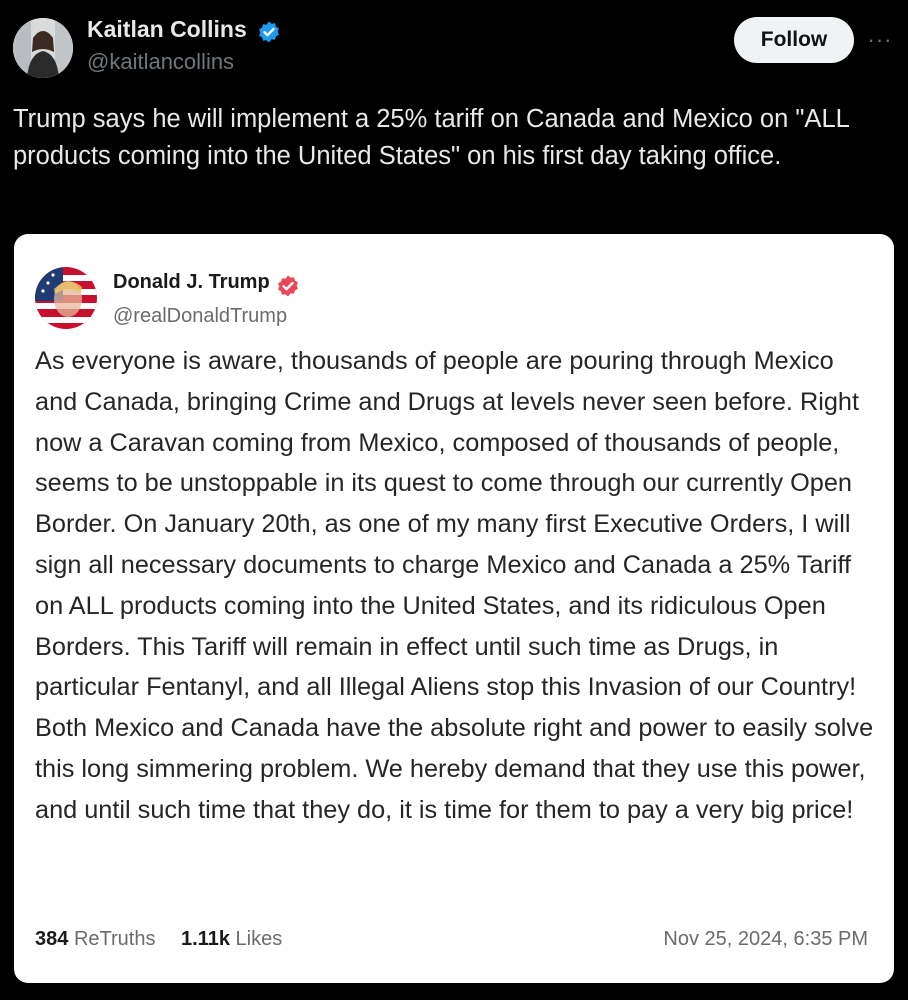 Image resolution: width=908 pixels, height=1000 pixels. What do you see at coordinates (231, 939) in the screenshot?
I see `likes-stat: 1.11k Likes` at bounding box center [231, 939].